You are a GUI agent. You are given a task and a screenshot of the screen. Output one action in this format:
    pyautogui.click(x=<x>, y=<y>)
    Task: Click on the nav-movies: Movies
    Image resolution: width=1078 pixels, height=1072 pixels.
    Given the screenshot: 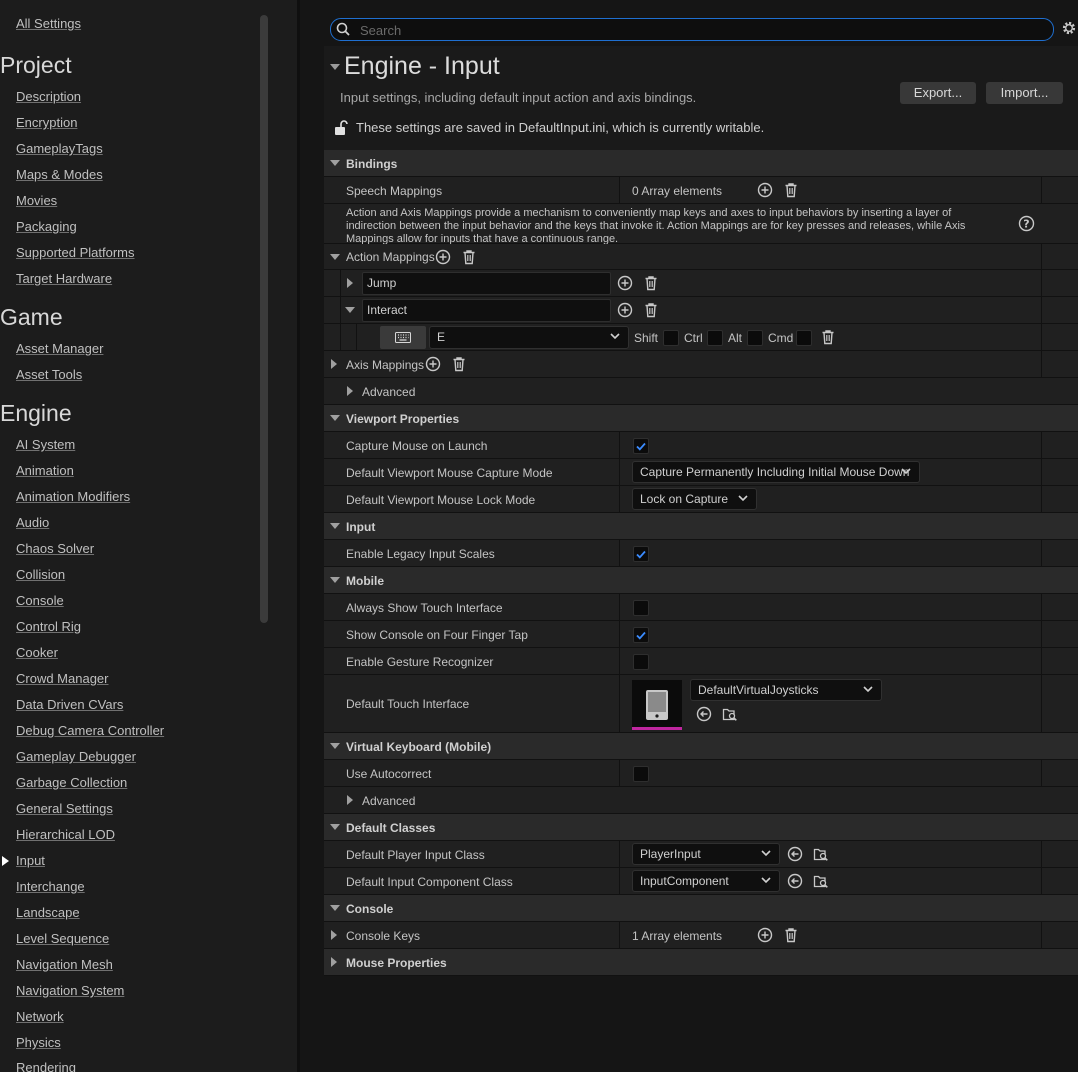 What is the action you would take?
    pyautogui.click(x=36, y=200)
    